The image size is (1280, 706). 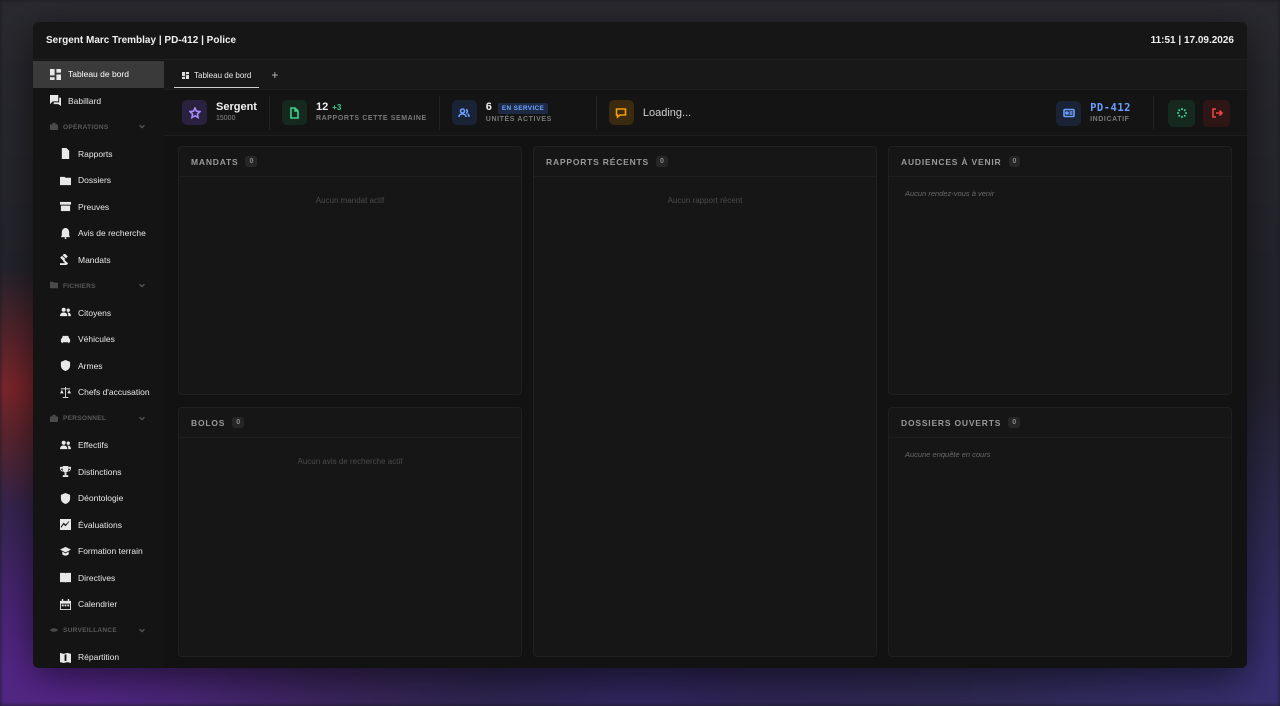 What do you see at coordinates (98, 313) in the screenshot?
I see `sidebar-item-citizens: Citoyens` at bounding box center [98, 313].